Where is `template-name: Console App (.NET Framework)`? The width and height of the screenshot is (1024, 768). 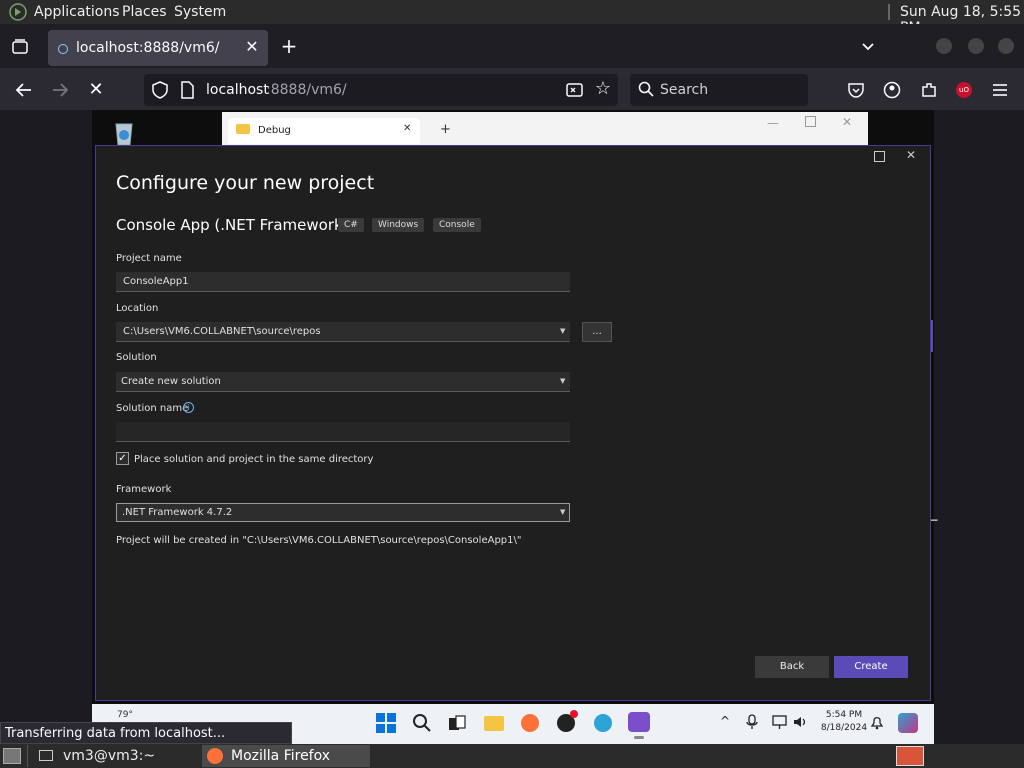
template-name: Console App (.NET Framework) is located at coordinates (232, 225).